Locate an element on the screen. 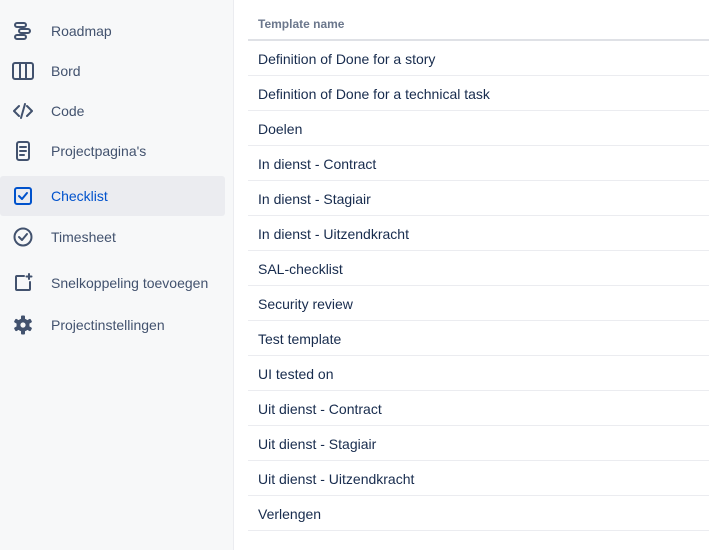 The image size is (709, 550). sidebar-item-label: Bord is located at coordinates (66, 71).